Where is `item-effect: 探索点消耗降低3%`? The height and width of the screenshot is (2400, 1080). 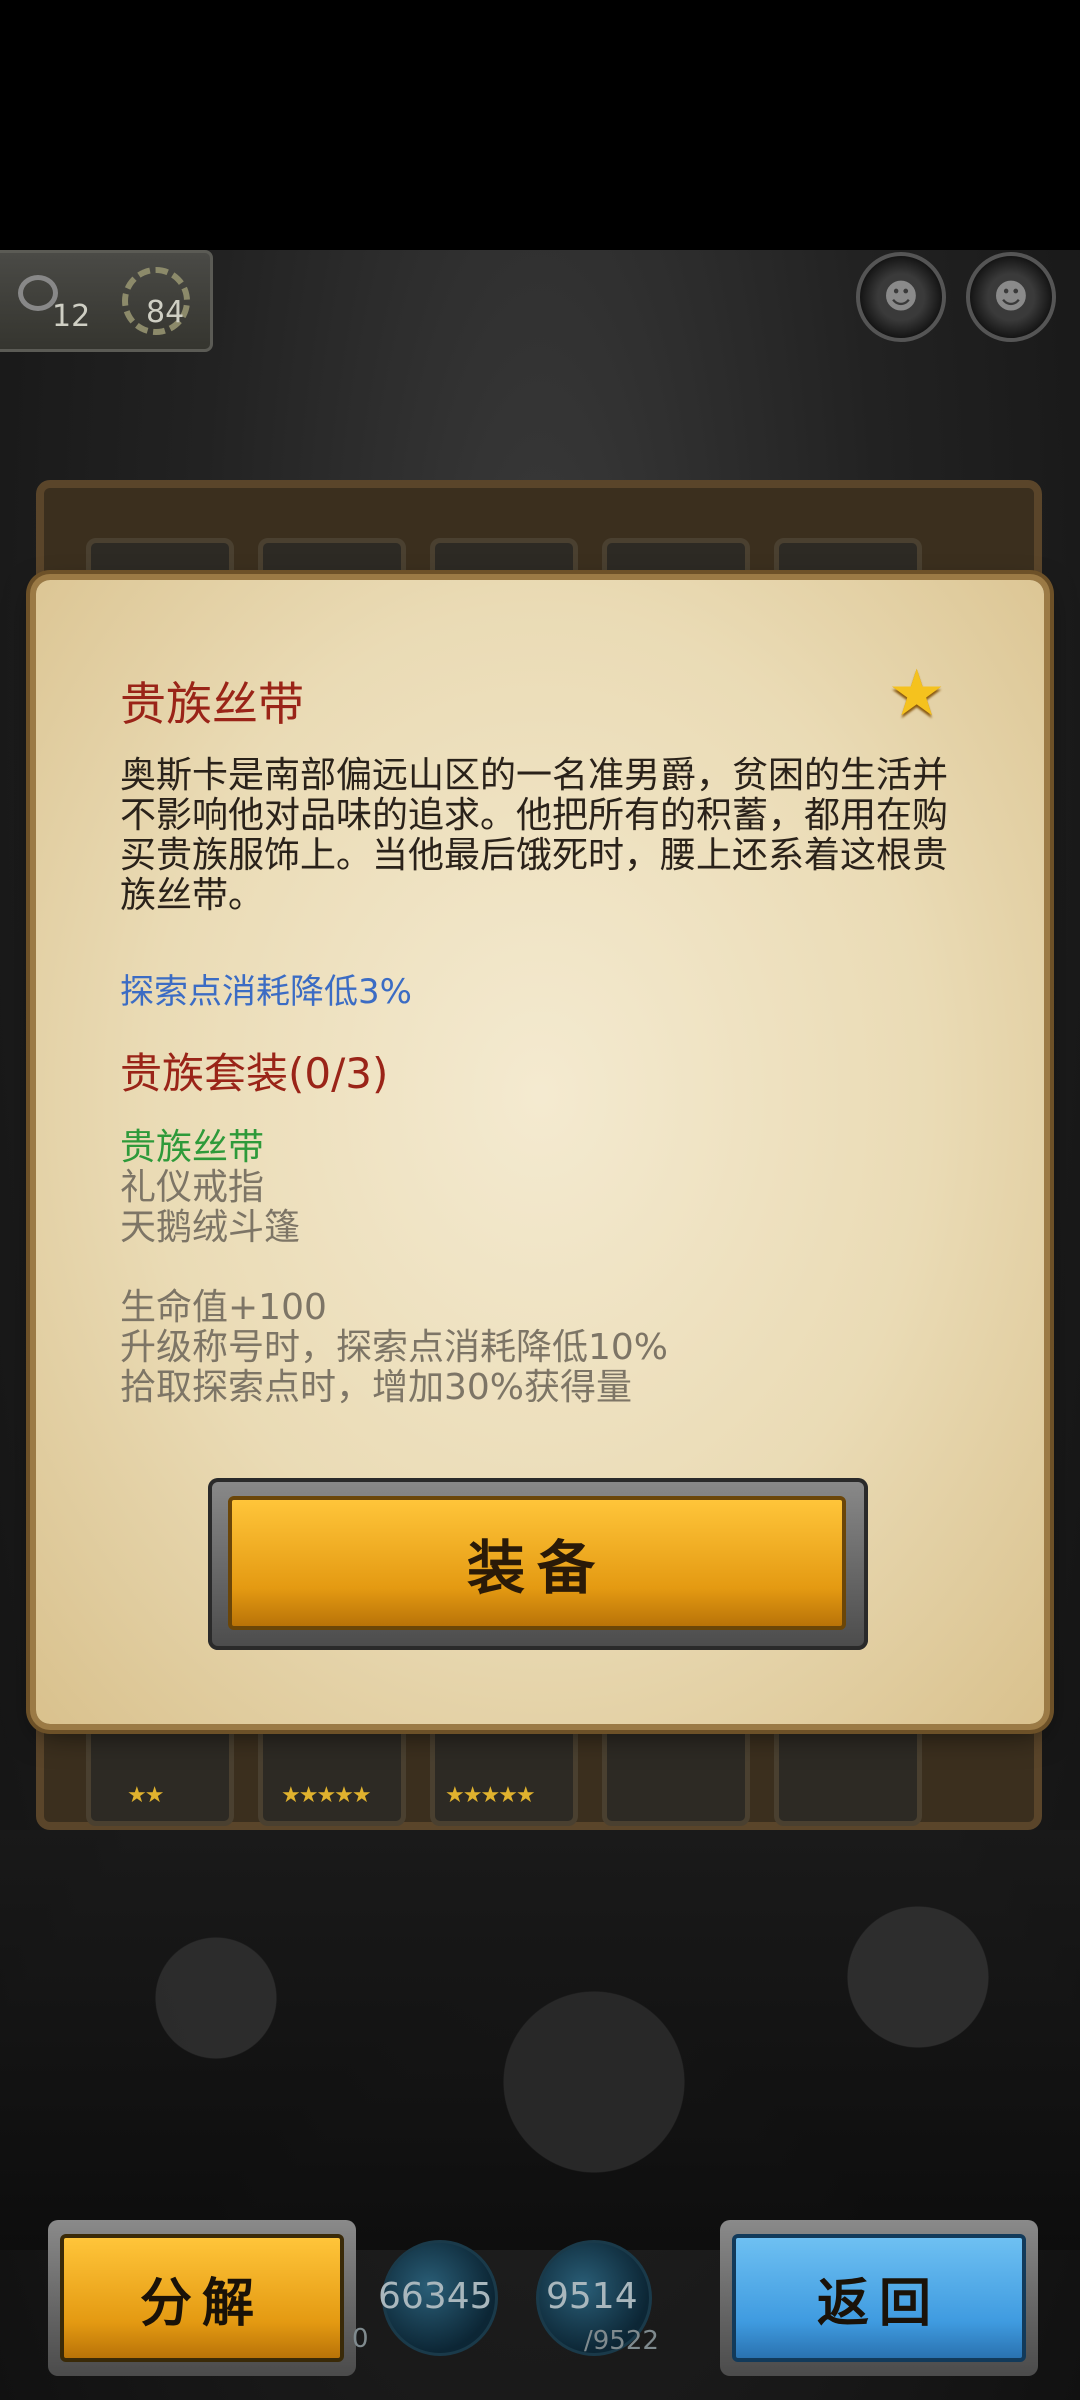 item-effect: 探索点消耗降低3% is located at coordinates (266, 992).